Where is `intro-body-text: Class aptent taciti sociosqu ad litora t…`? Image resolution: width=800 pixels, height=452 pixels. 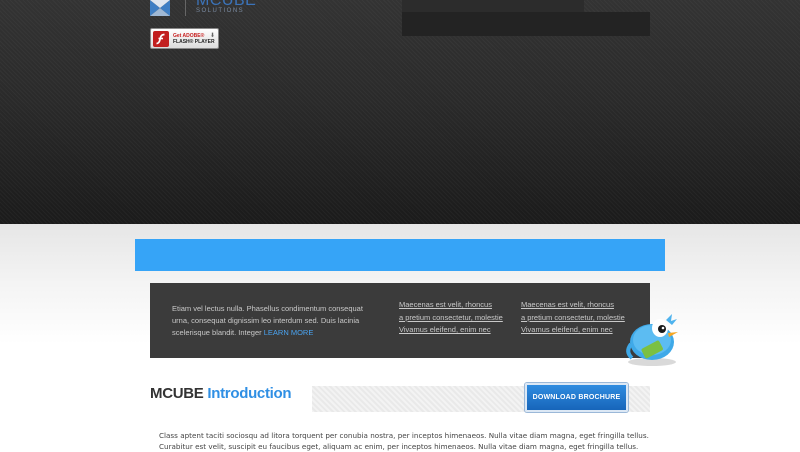
intro-body-text: Class aptent taciti sociosqu ad litora t… is located at coordinates (409, 441).